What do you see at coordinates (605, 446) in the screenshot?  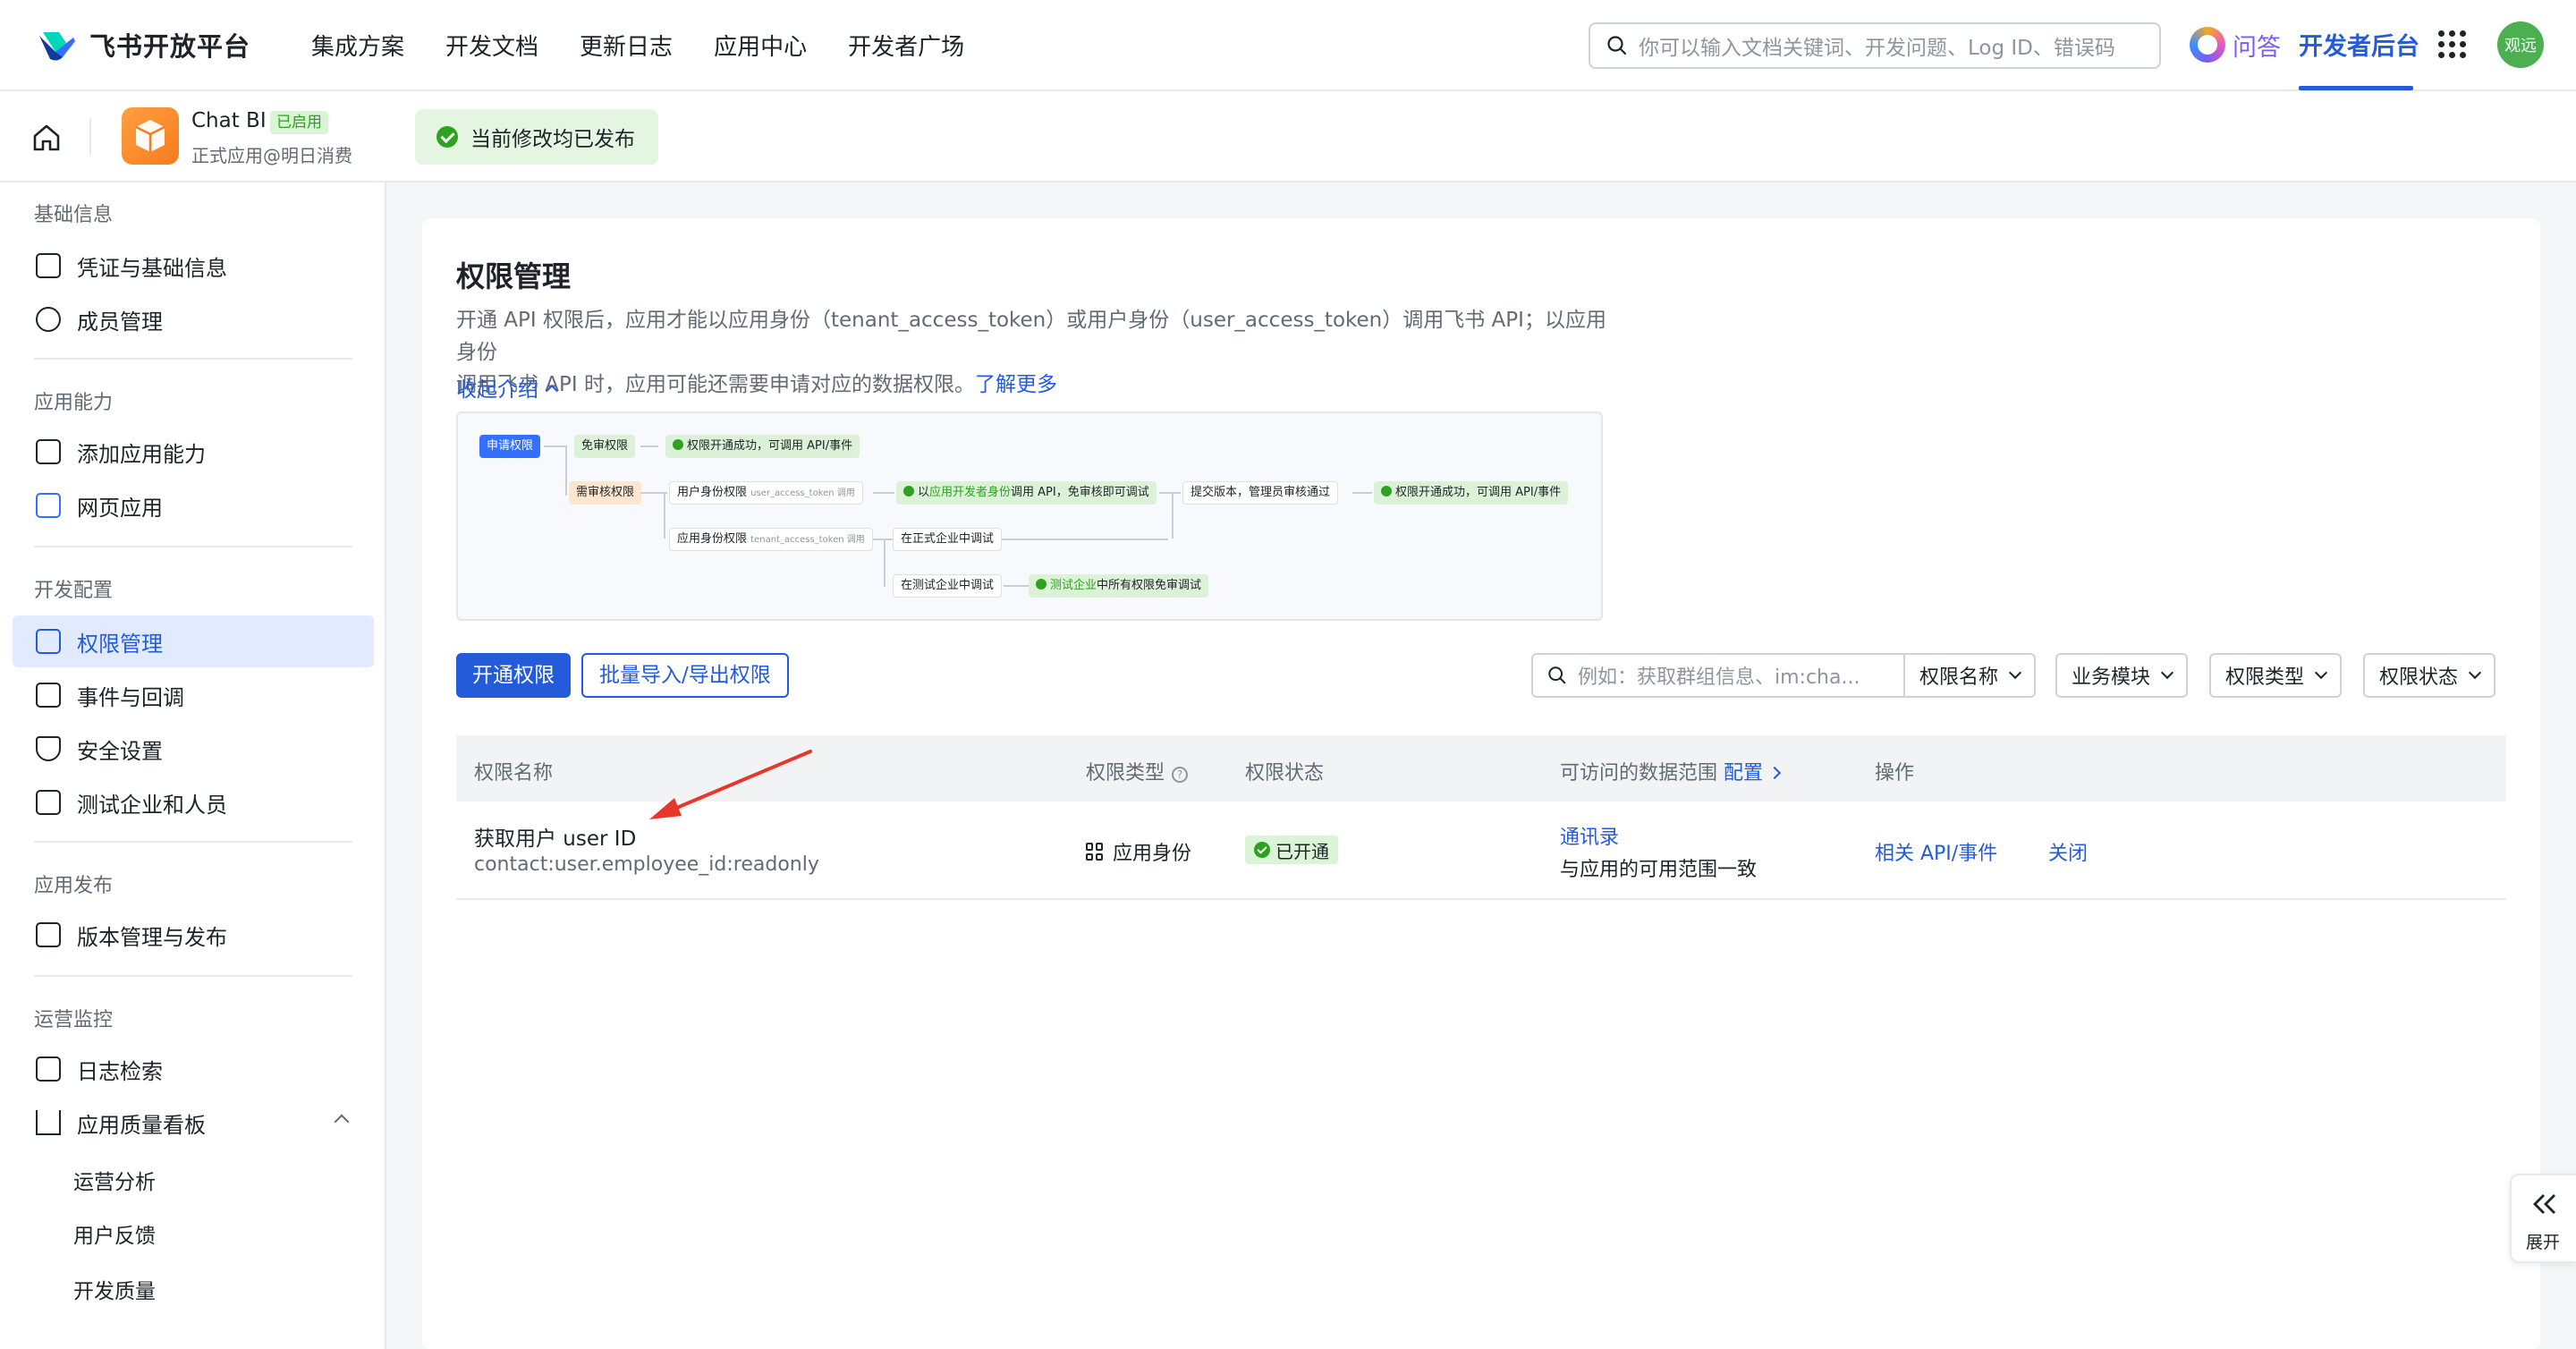 I see `flow-no-review: 免审权限` at bounding box center [605, 446].